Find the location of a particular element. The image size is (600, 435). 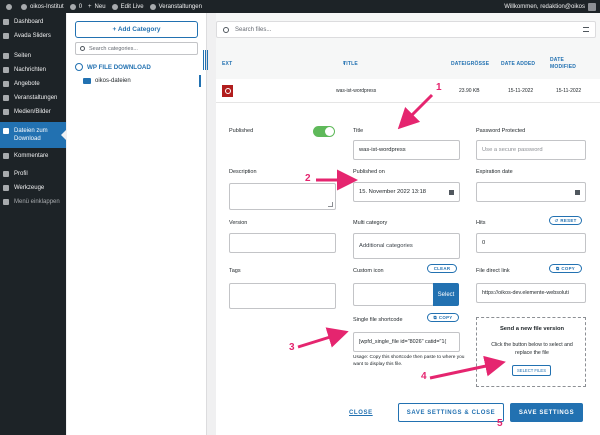

dashboard-icon is located at coordinates (6, 22).